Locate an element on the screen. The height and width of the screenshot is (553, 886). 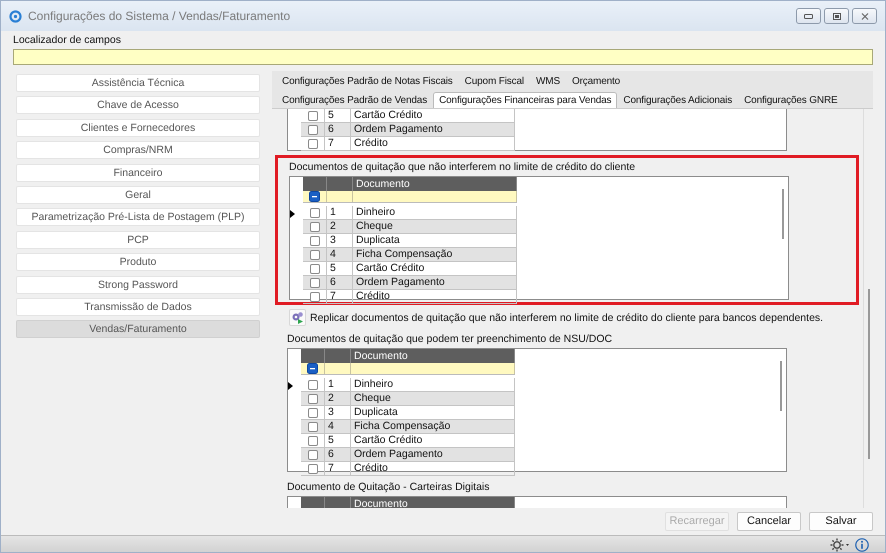
sidebar-item: Financeiro is located at coordinates (138, 173).